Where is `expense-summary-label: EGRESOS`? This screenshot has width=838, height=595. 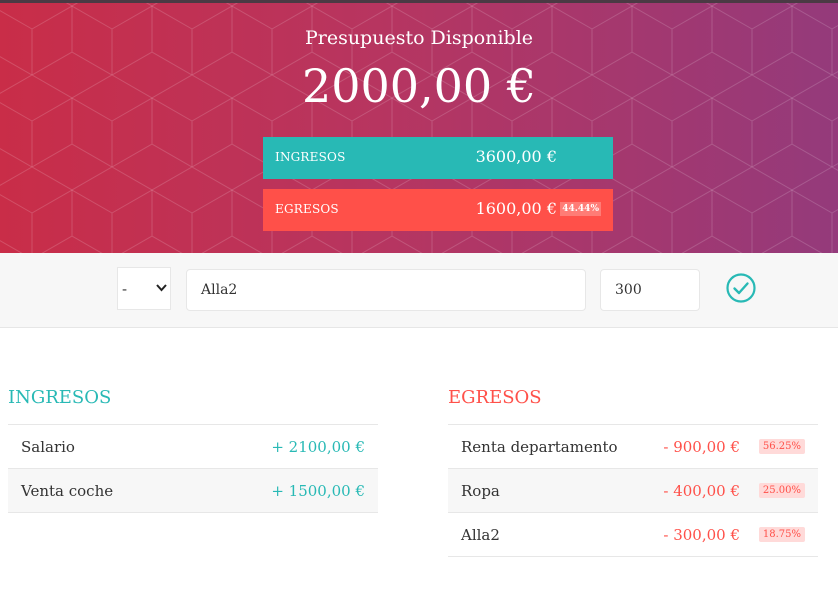
expense-summary-label: EGRESOS is located at coordinates (307, 209).